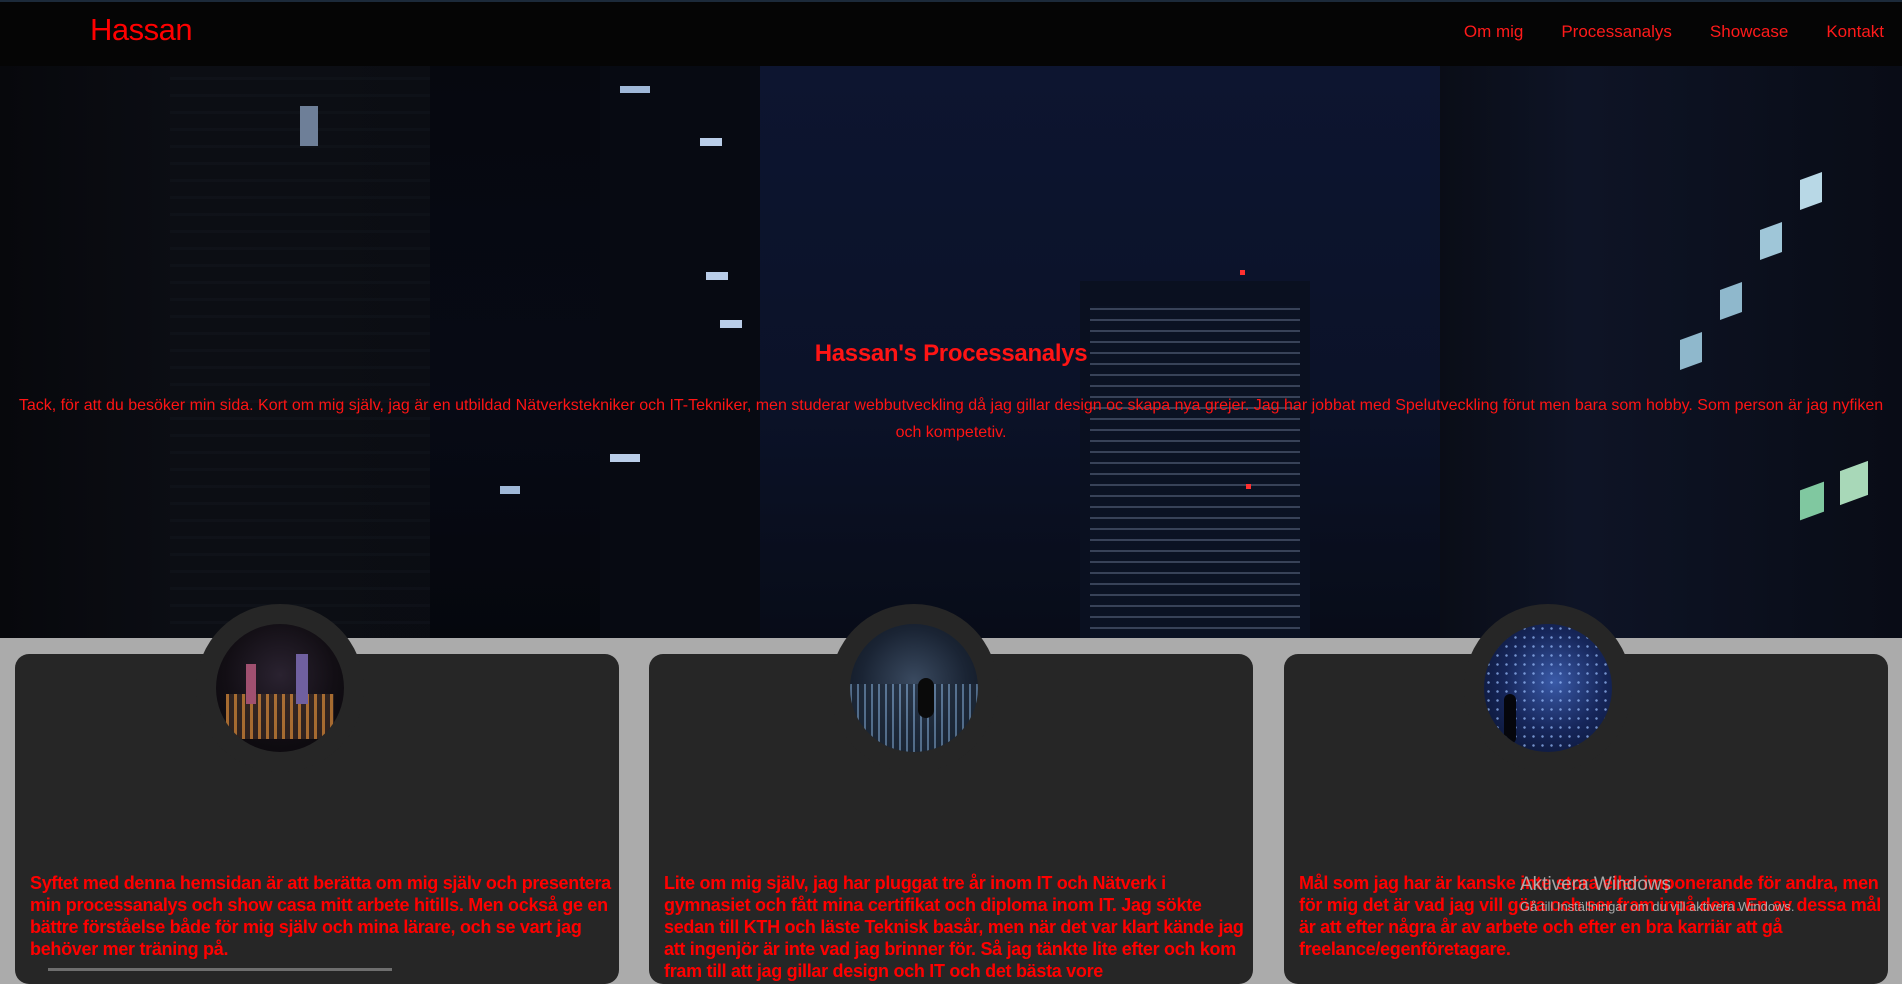  I want to click on city-overlook-image, so click(914, 688).